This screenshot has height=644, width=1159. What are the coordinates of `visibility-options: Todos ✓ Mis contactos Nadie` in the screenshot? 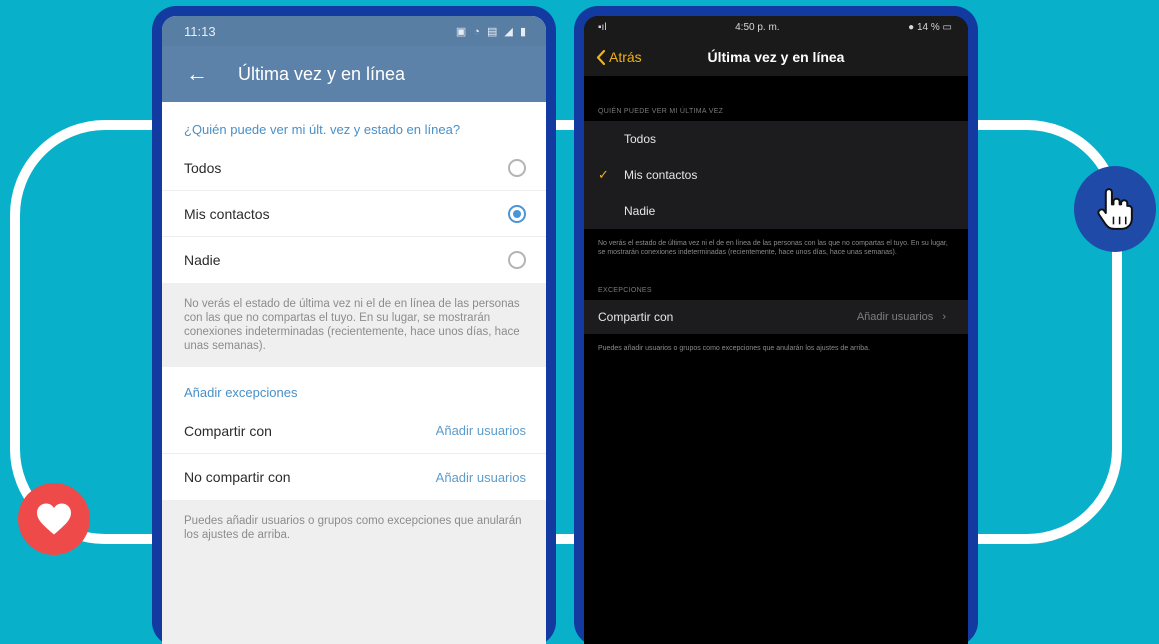 It's located at (776, 175).